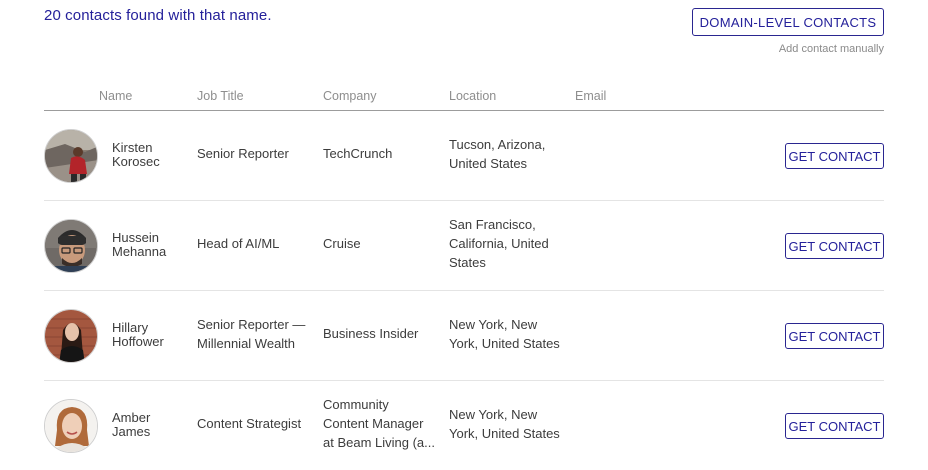 The width and height of the screenshot is (928, 470). What do you see at coordinates (788, 22) in the screenshot?
I see `domain-level-contacts-button: DOMAIN-LEVEL CONTACTS` at bounding box center [788, 22].